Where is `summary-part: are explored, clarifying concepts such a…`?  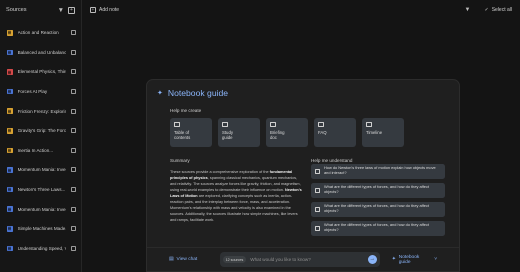
summary-part: are explored, clarifying concepts such a… is located at coordinates (234, 208).